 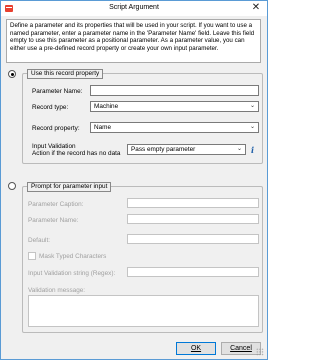 What do you see at coordinates (32, 256) in the screenshot?
I see `mask-typed-characters-checkbox` at bounding box center [32, 256].